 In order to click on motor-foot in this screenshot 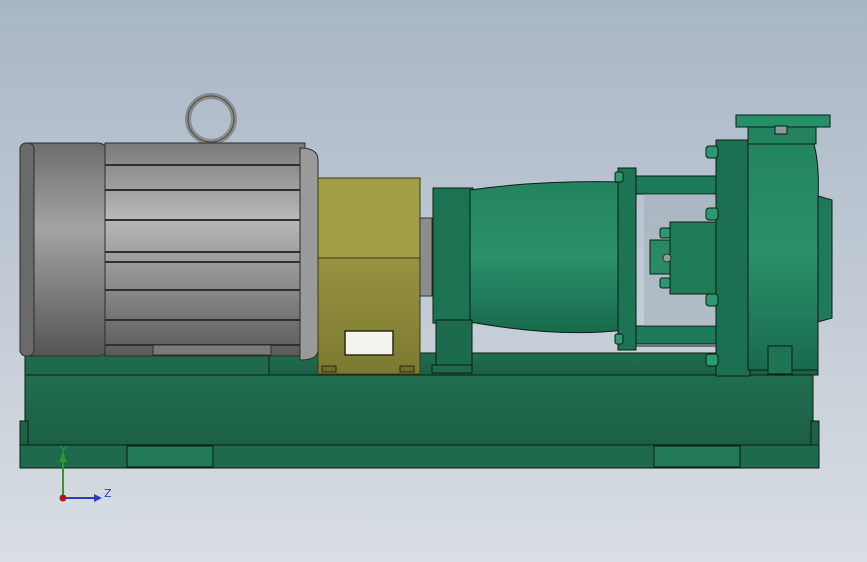, I will do `click(212, 350)`.